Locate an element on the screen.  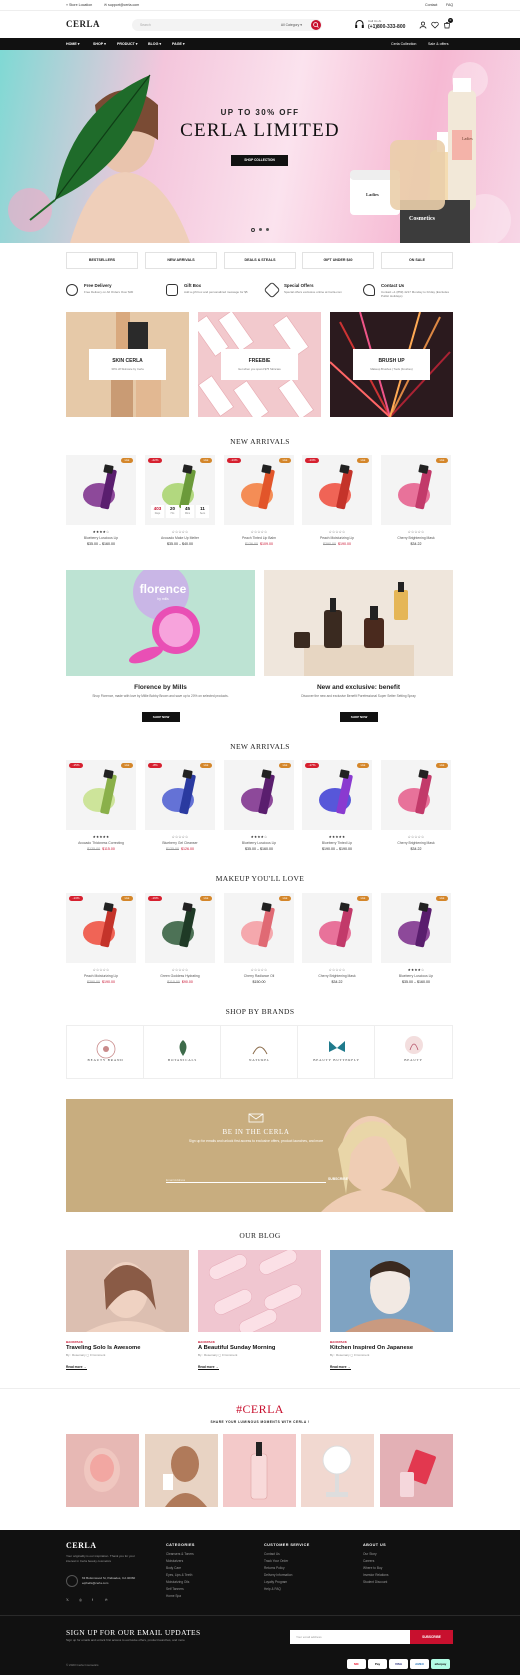
brand-logo-5: BEAUTY is located at coordinates (413, 1052).